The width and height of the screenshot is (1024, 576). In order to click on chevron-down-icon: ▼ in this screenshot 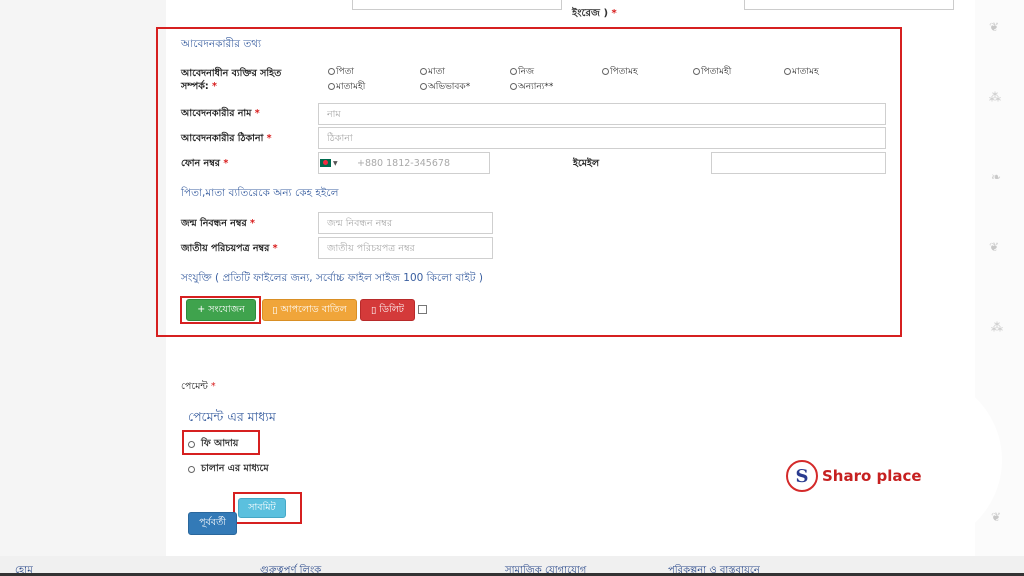, I will do `click(335, 163)`.